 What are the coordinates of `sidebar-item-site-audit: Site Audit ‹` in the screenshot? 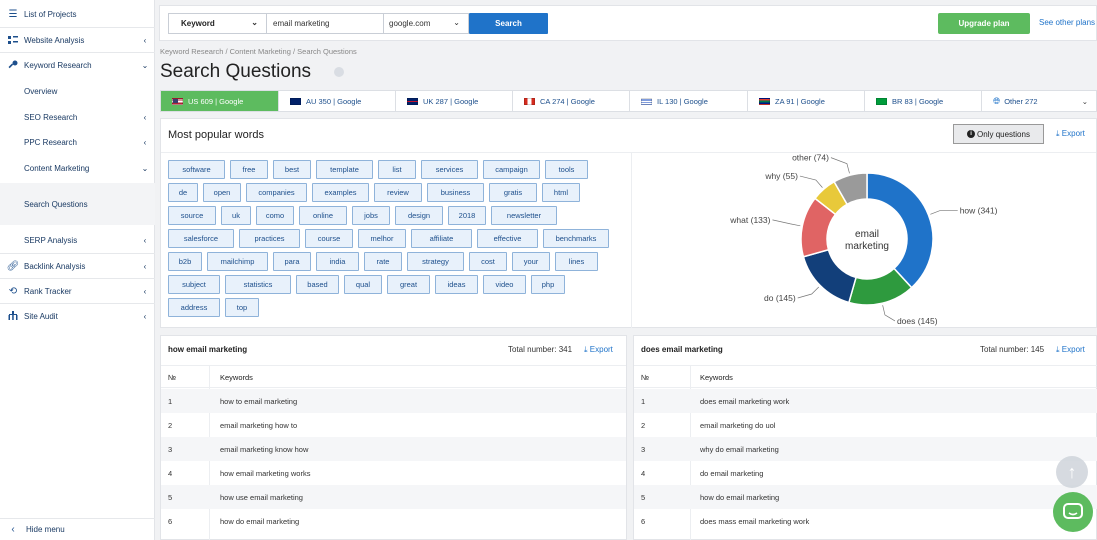 It's located at (77, 316).